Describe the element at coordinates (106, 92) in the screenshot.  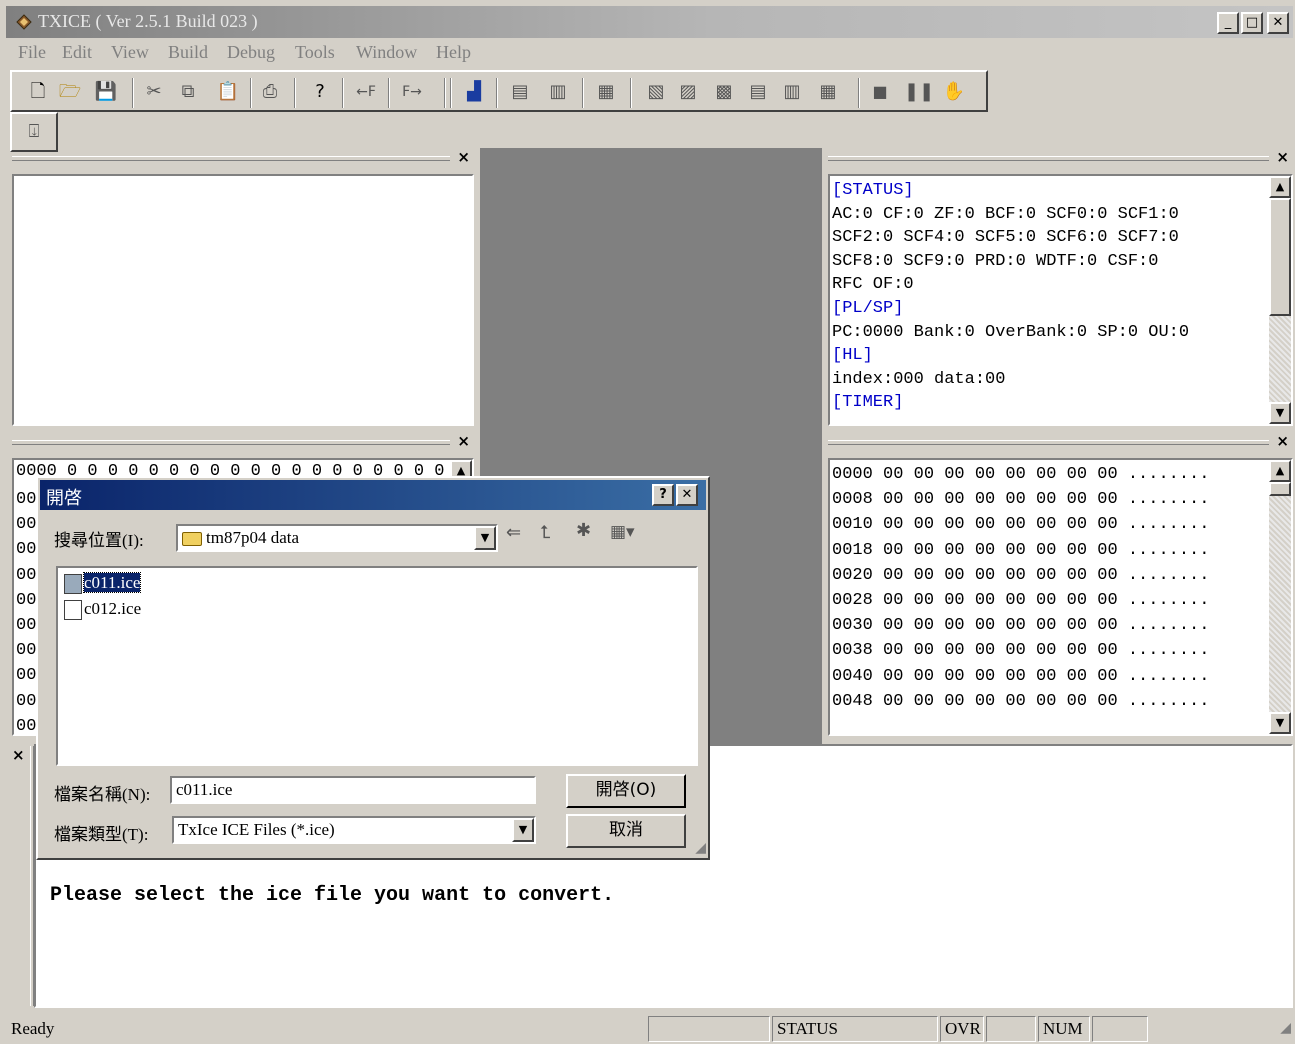
I see `save-icon: 💾` at that location.